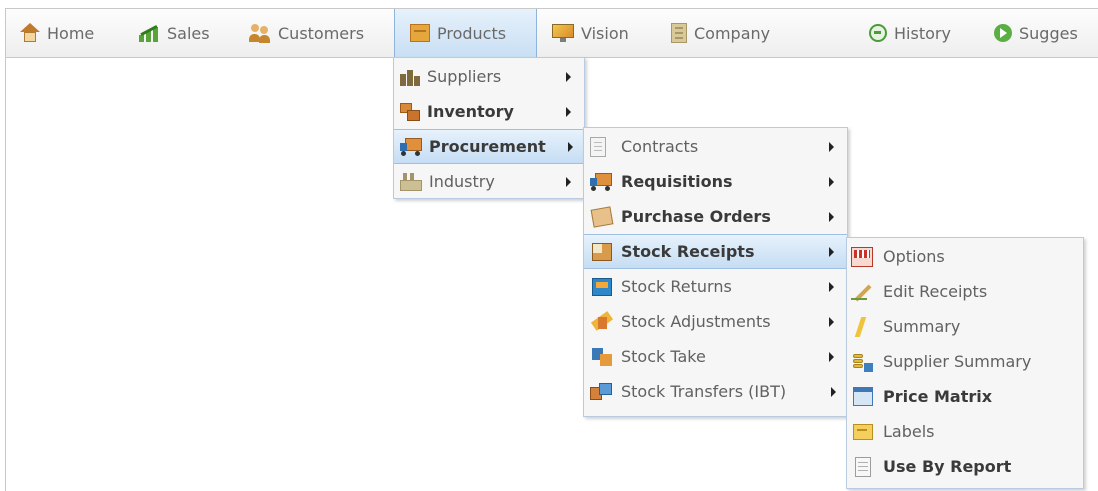  What do you see at coordinates (462, 181) in the screenshot?
I see `menu-item-industry-label: Industry` at bounding box center [462, 181].